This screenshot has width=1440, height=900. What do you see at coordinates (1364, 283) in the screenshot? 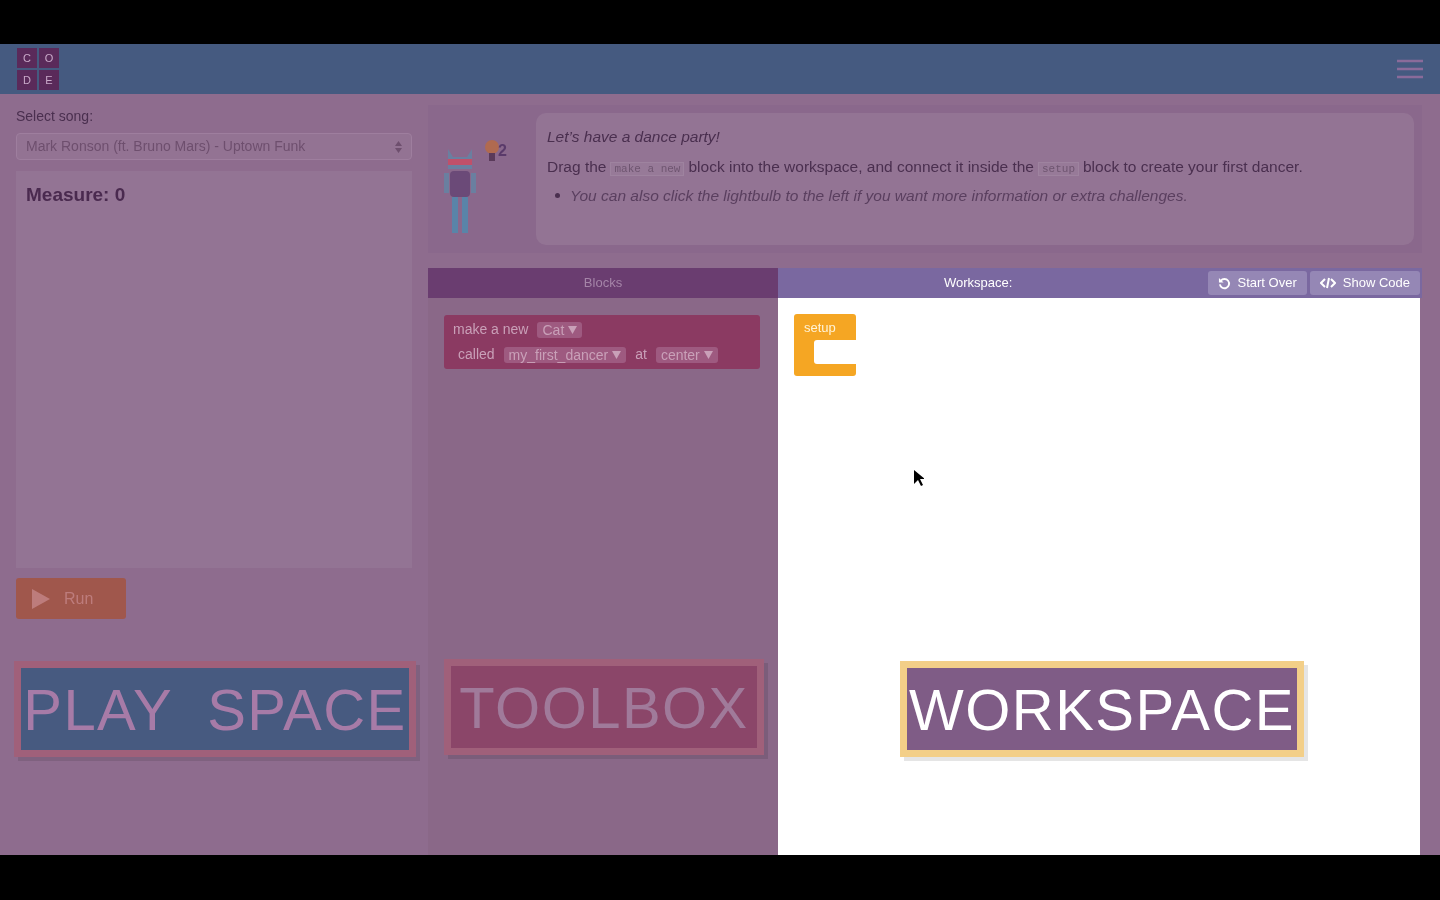
I see `show-code-button: Show Code` at bounding box center [1364, 283].